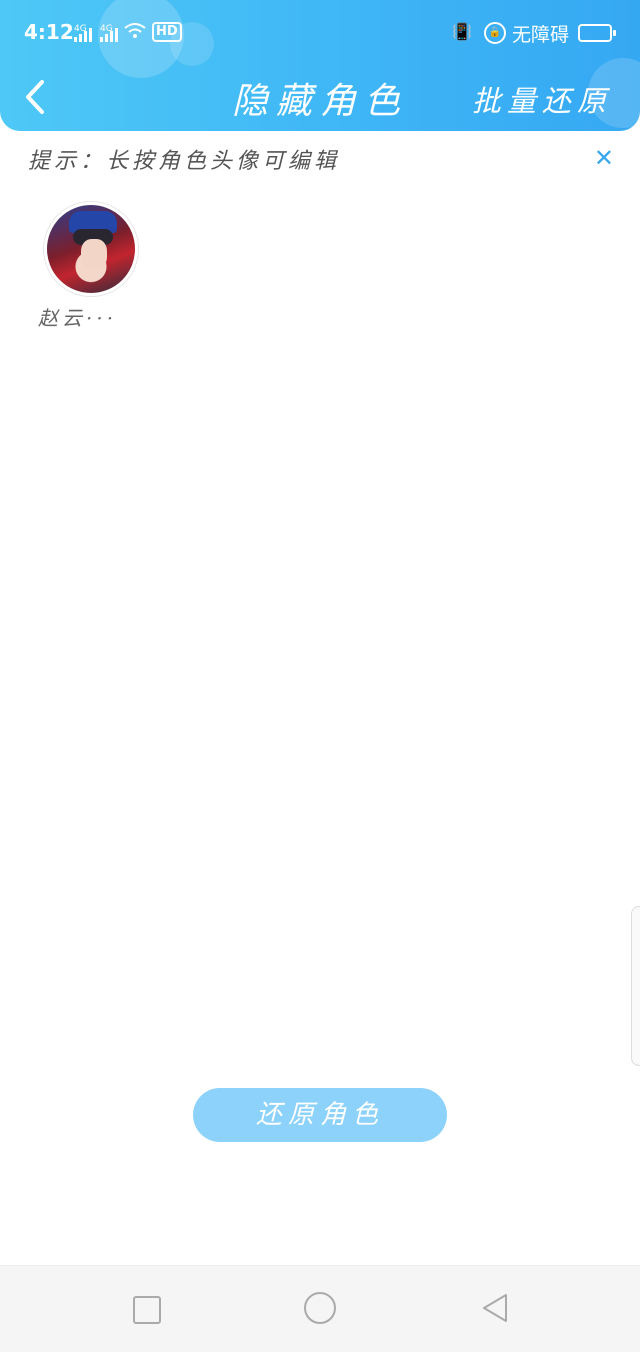  I want to click on avatar-face, so click(94, 254).